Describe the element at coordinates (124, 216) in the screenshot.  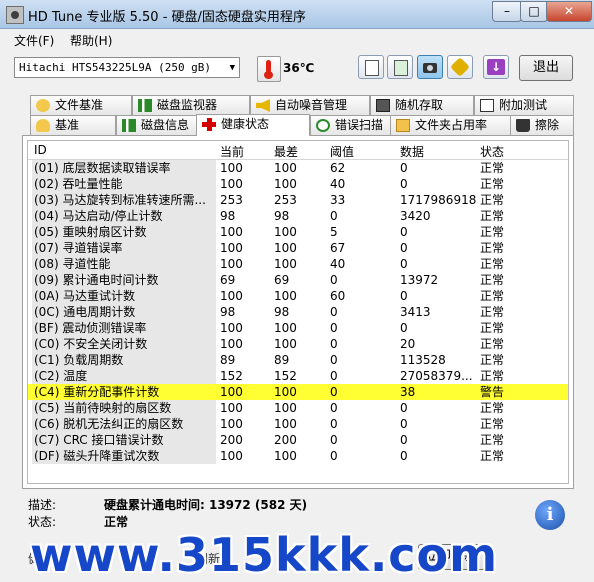
I see `row-name: (04) 马达启动/停止计数` at that location.